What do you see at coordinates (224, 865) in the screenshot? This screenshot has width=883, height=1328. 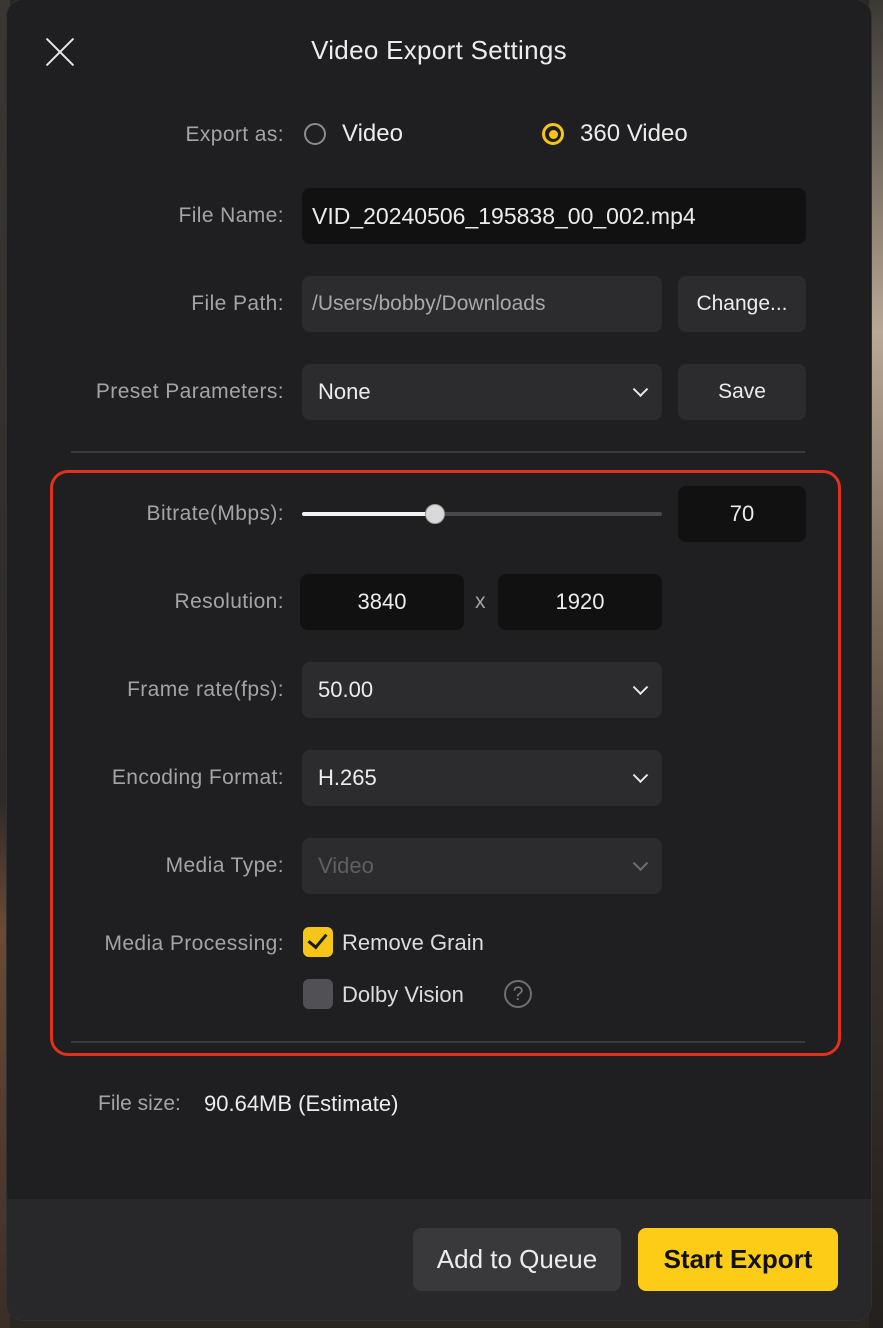 I see `media-type-label: Media Type:` at bounding box center [224, 865].